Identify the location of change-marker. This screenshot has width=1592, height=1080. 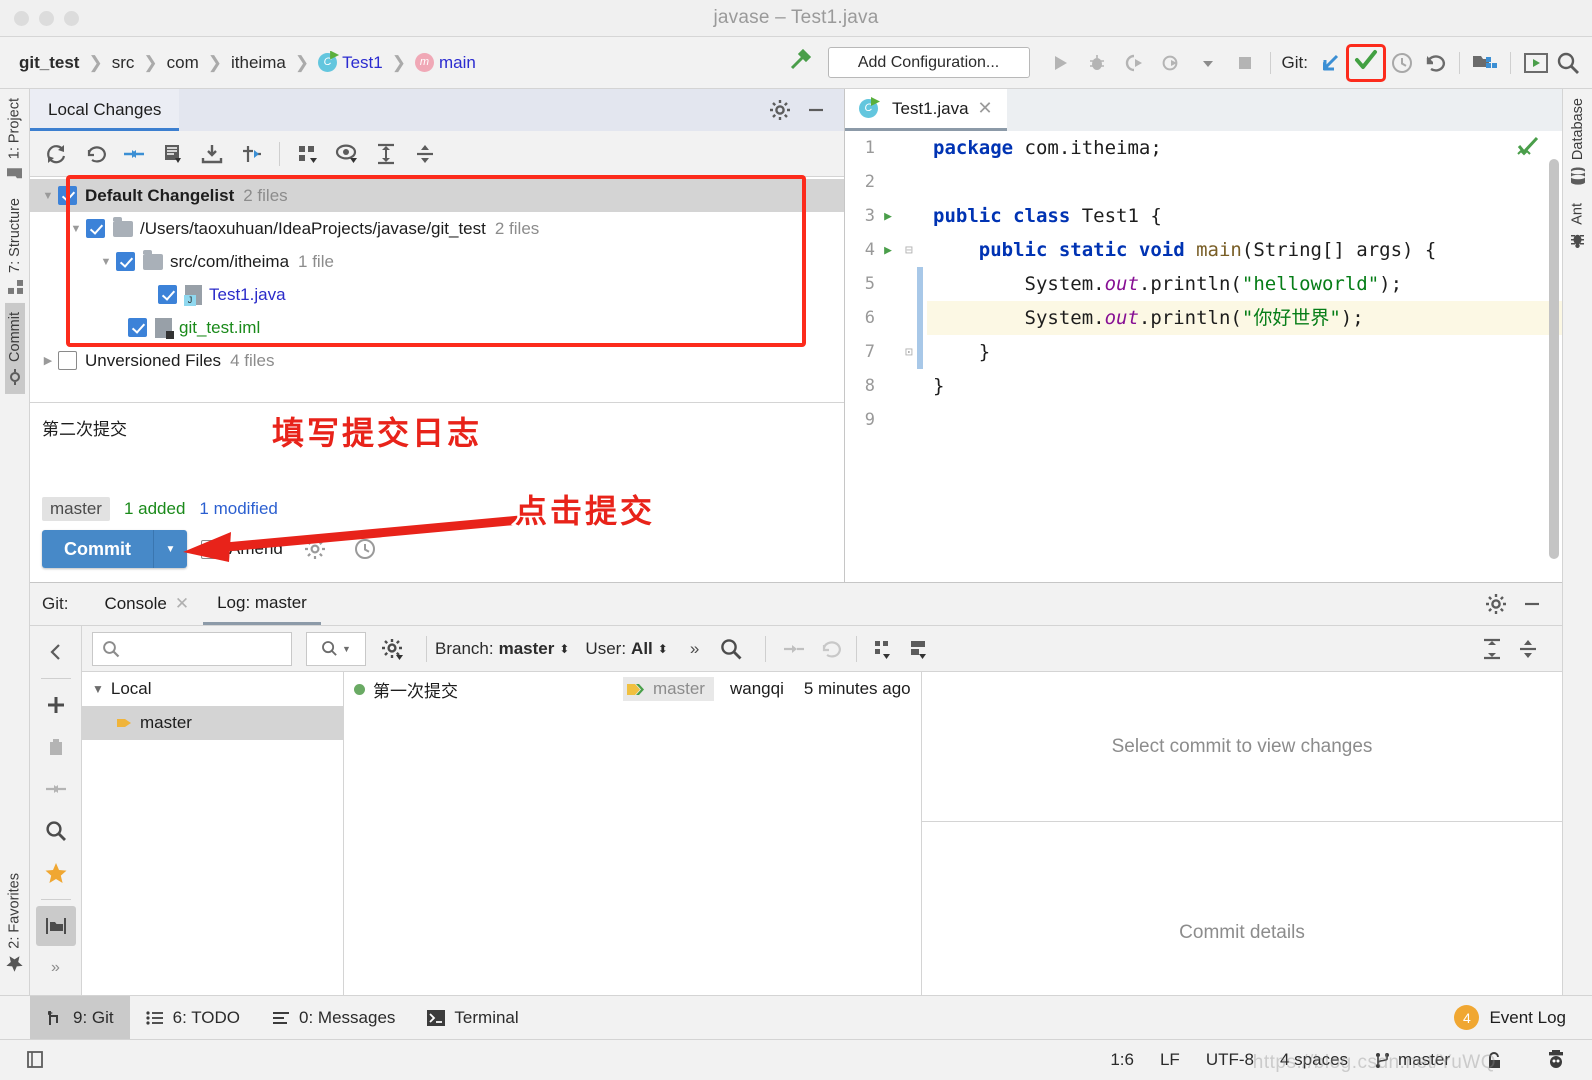
(920, 318).